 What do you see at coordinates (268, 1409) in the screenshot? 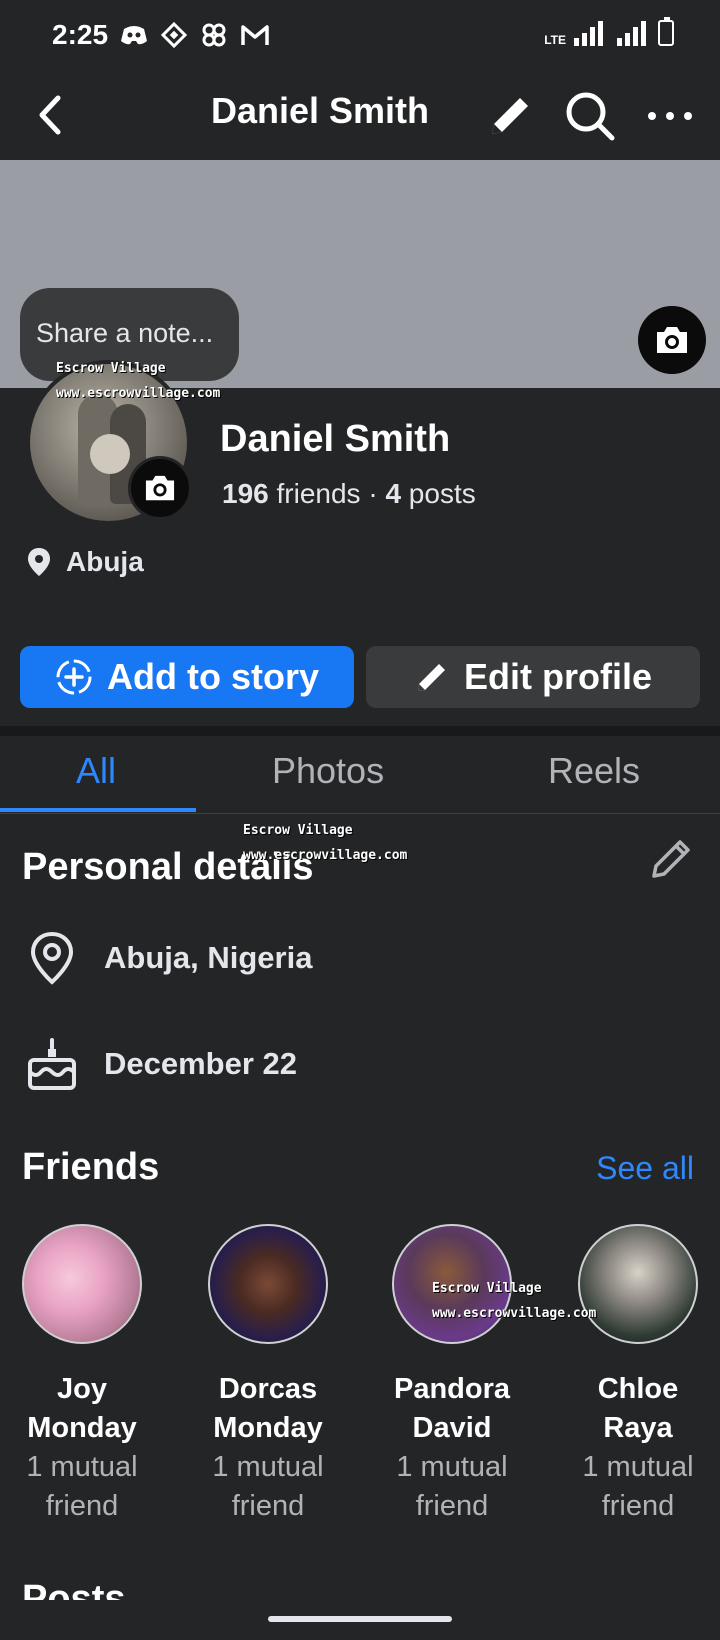
I see `friend-name: Dorcas Monday` at bounding box center [268, 1409].